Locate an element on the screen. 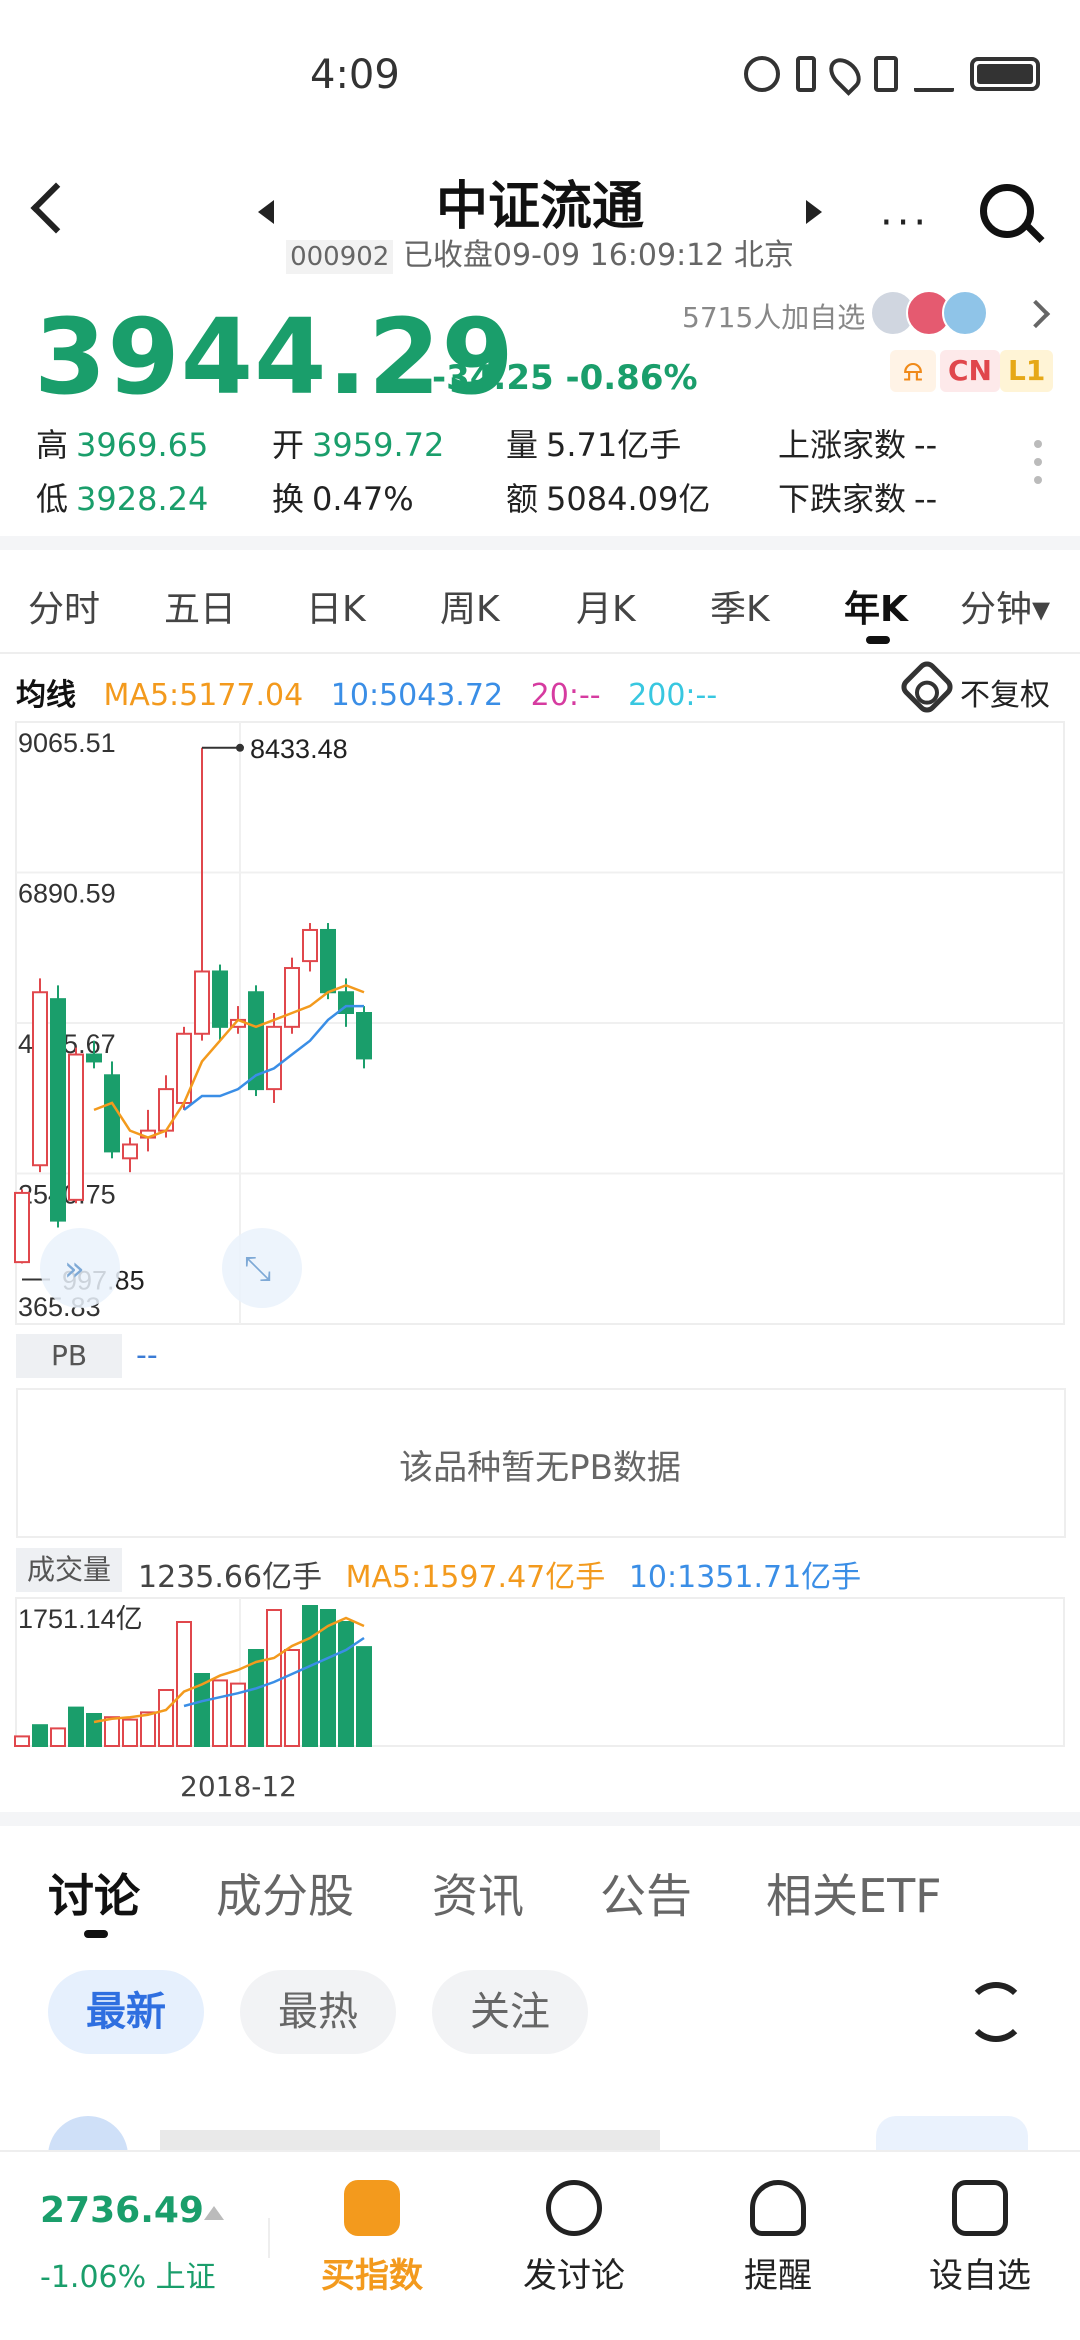  settings-icon is located at coordinates (927, 687).